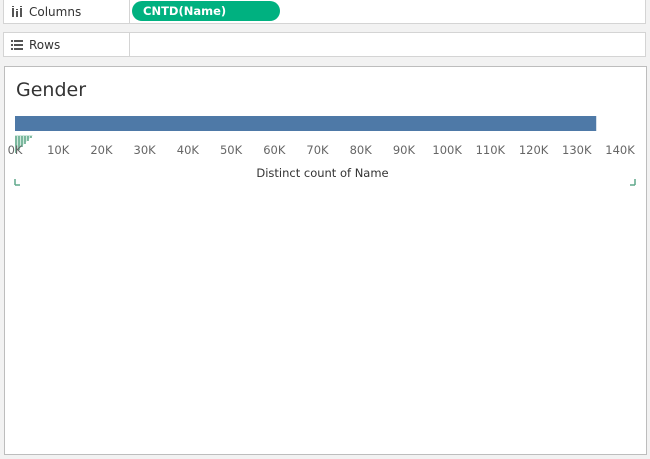 The width and height of the screenshot is (650, 459). Describe the element at coordinates (404, 150) in the screenshot. I see `x-tick-label: 90K` at that location.